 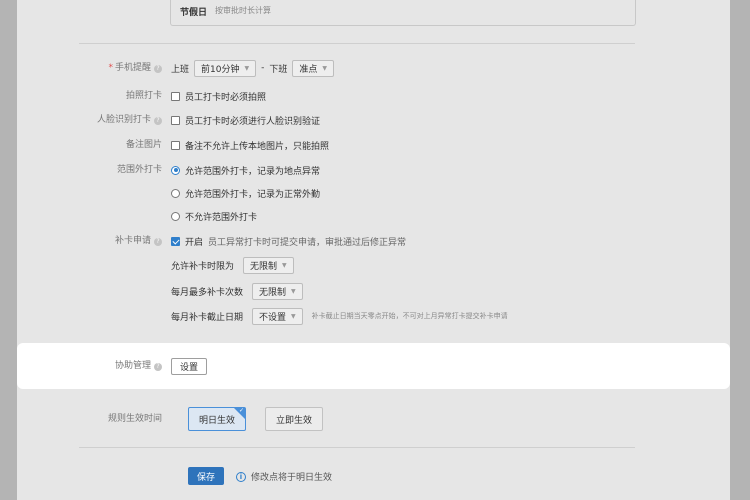 What do you see at coordinates (110, 68) in the screenshot?
I see `required-mark: *` at bounding box center [110, 68].